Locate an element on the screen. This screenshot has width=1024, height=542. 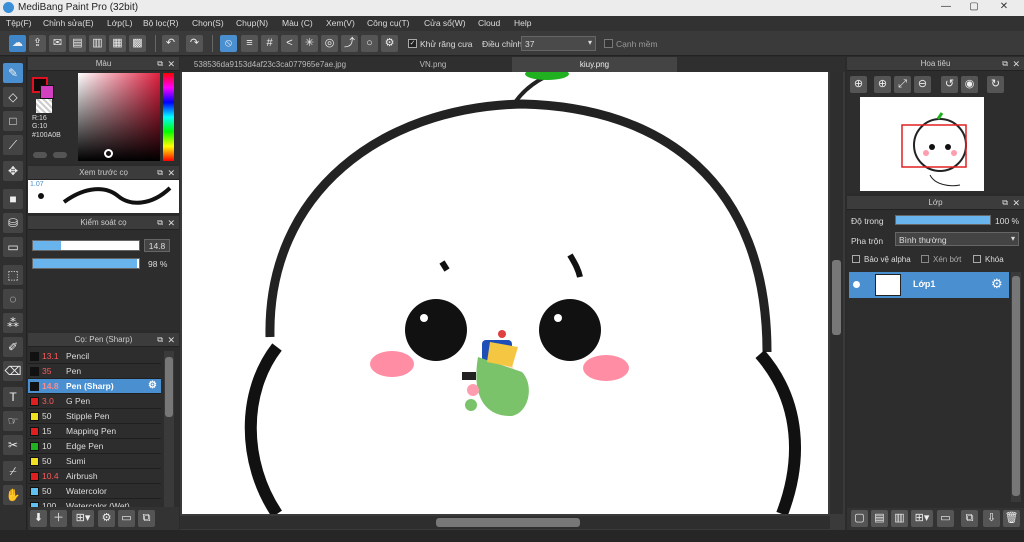
brush-list-scrollbar is located at coordinates (169, 429).